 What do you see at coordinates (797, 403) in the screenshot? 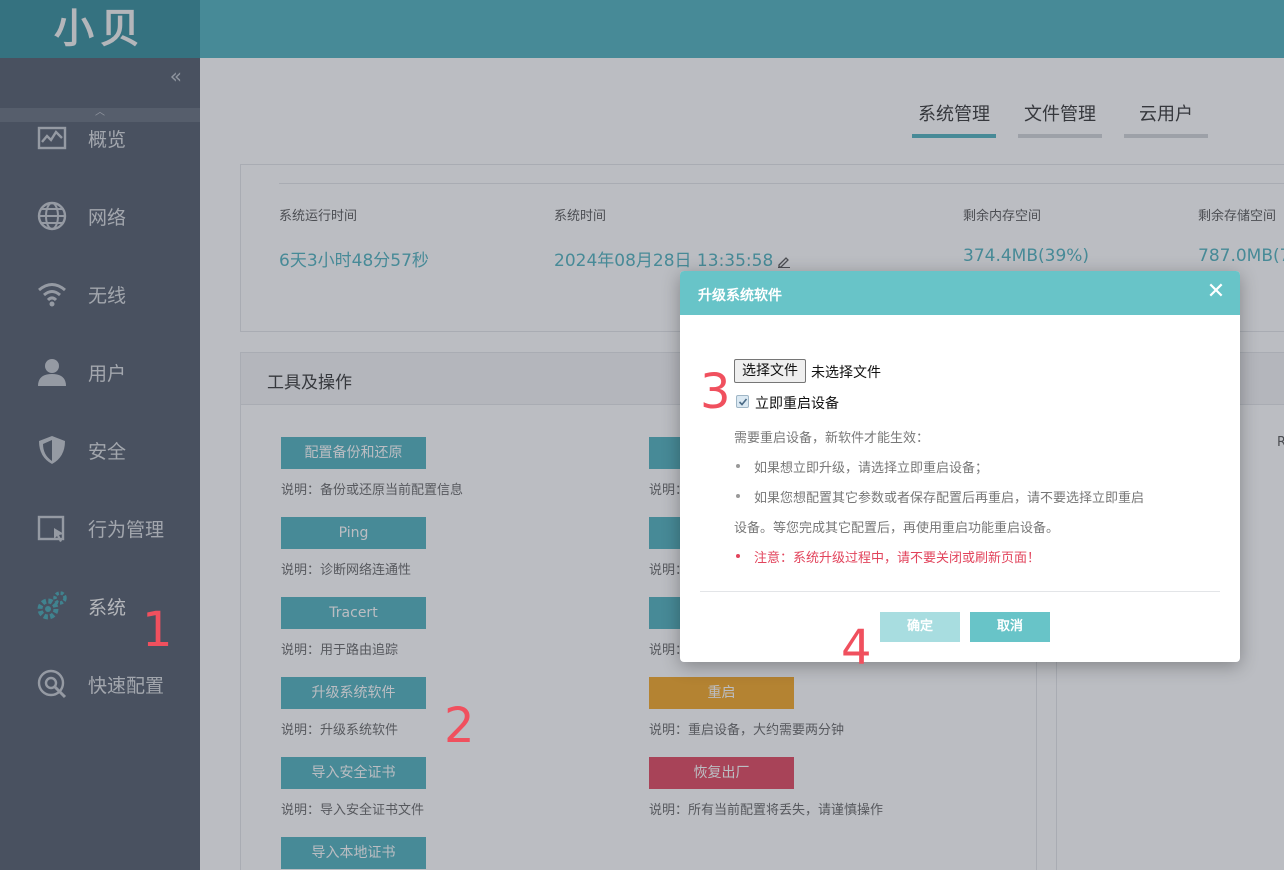
I see `reboot-now-label: 立即重启设备` at bounding box center [797, 403].